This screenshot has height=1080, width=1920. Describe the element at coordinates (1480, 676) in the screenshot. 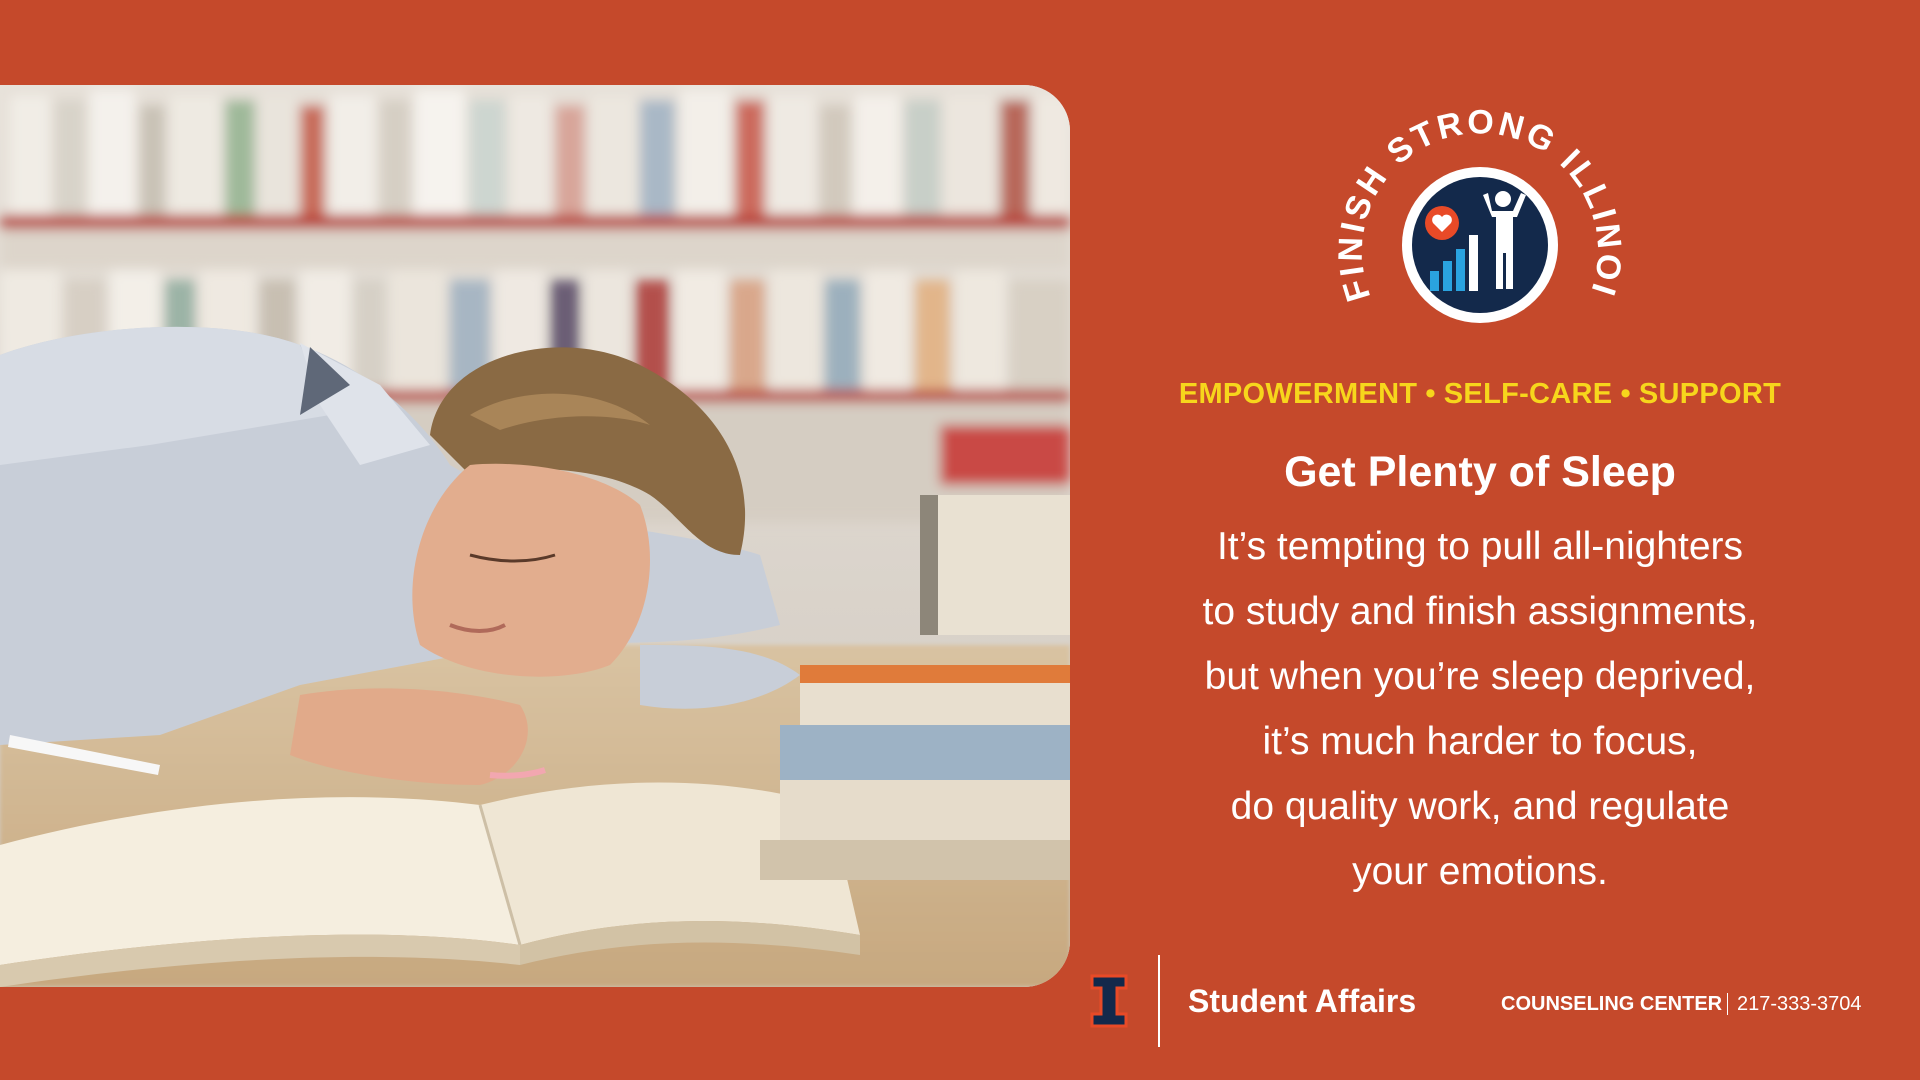

I see `body-line: but when you’re sleep deprived,` at that location.